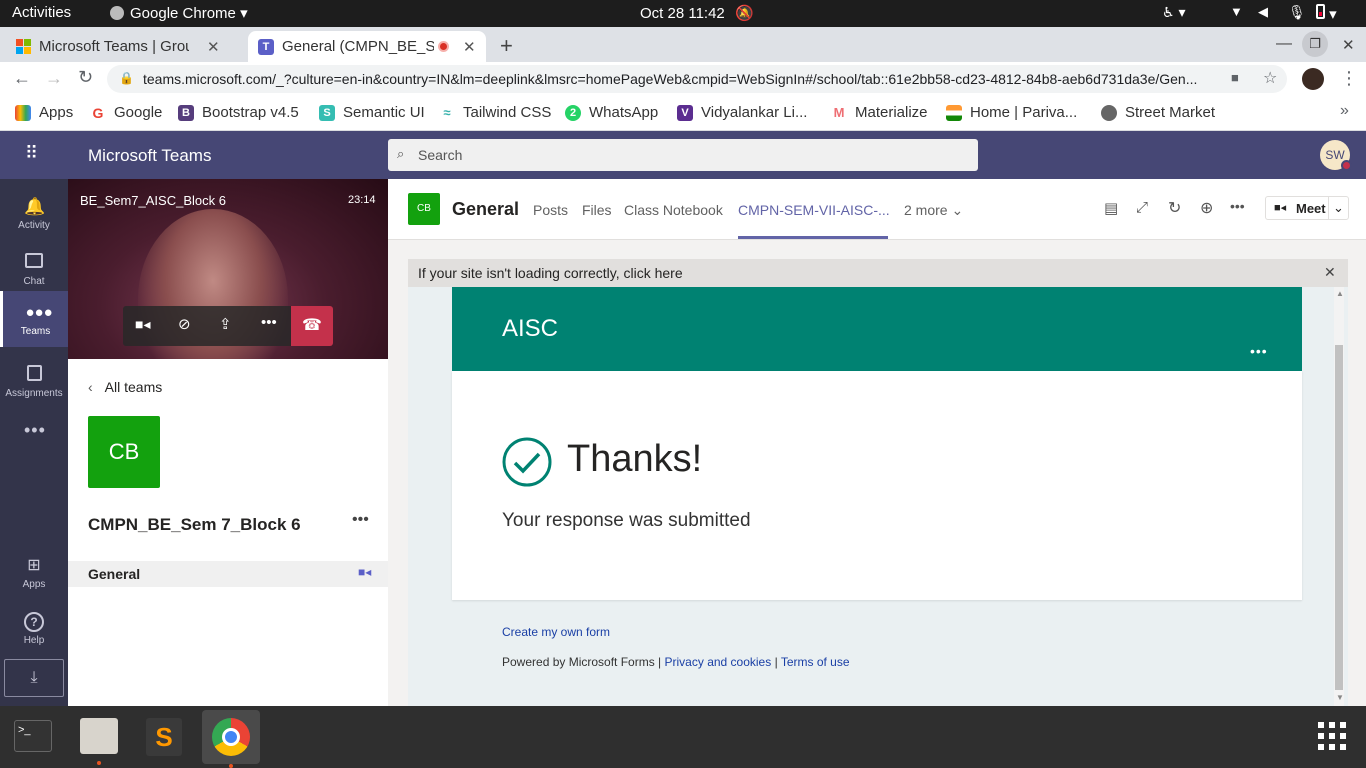 The width and height of the screenshot is (1366, 768). I want to click on rail-item-more: •••, so click(34, 431).